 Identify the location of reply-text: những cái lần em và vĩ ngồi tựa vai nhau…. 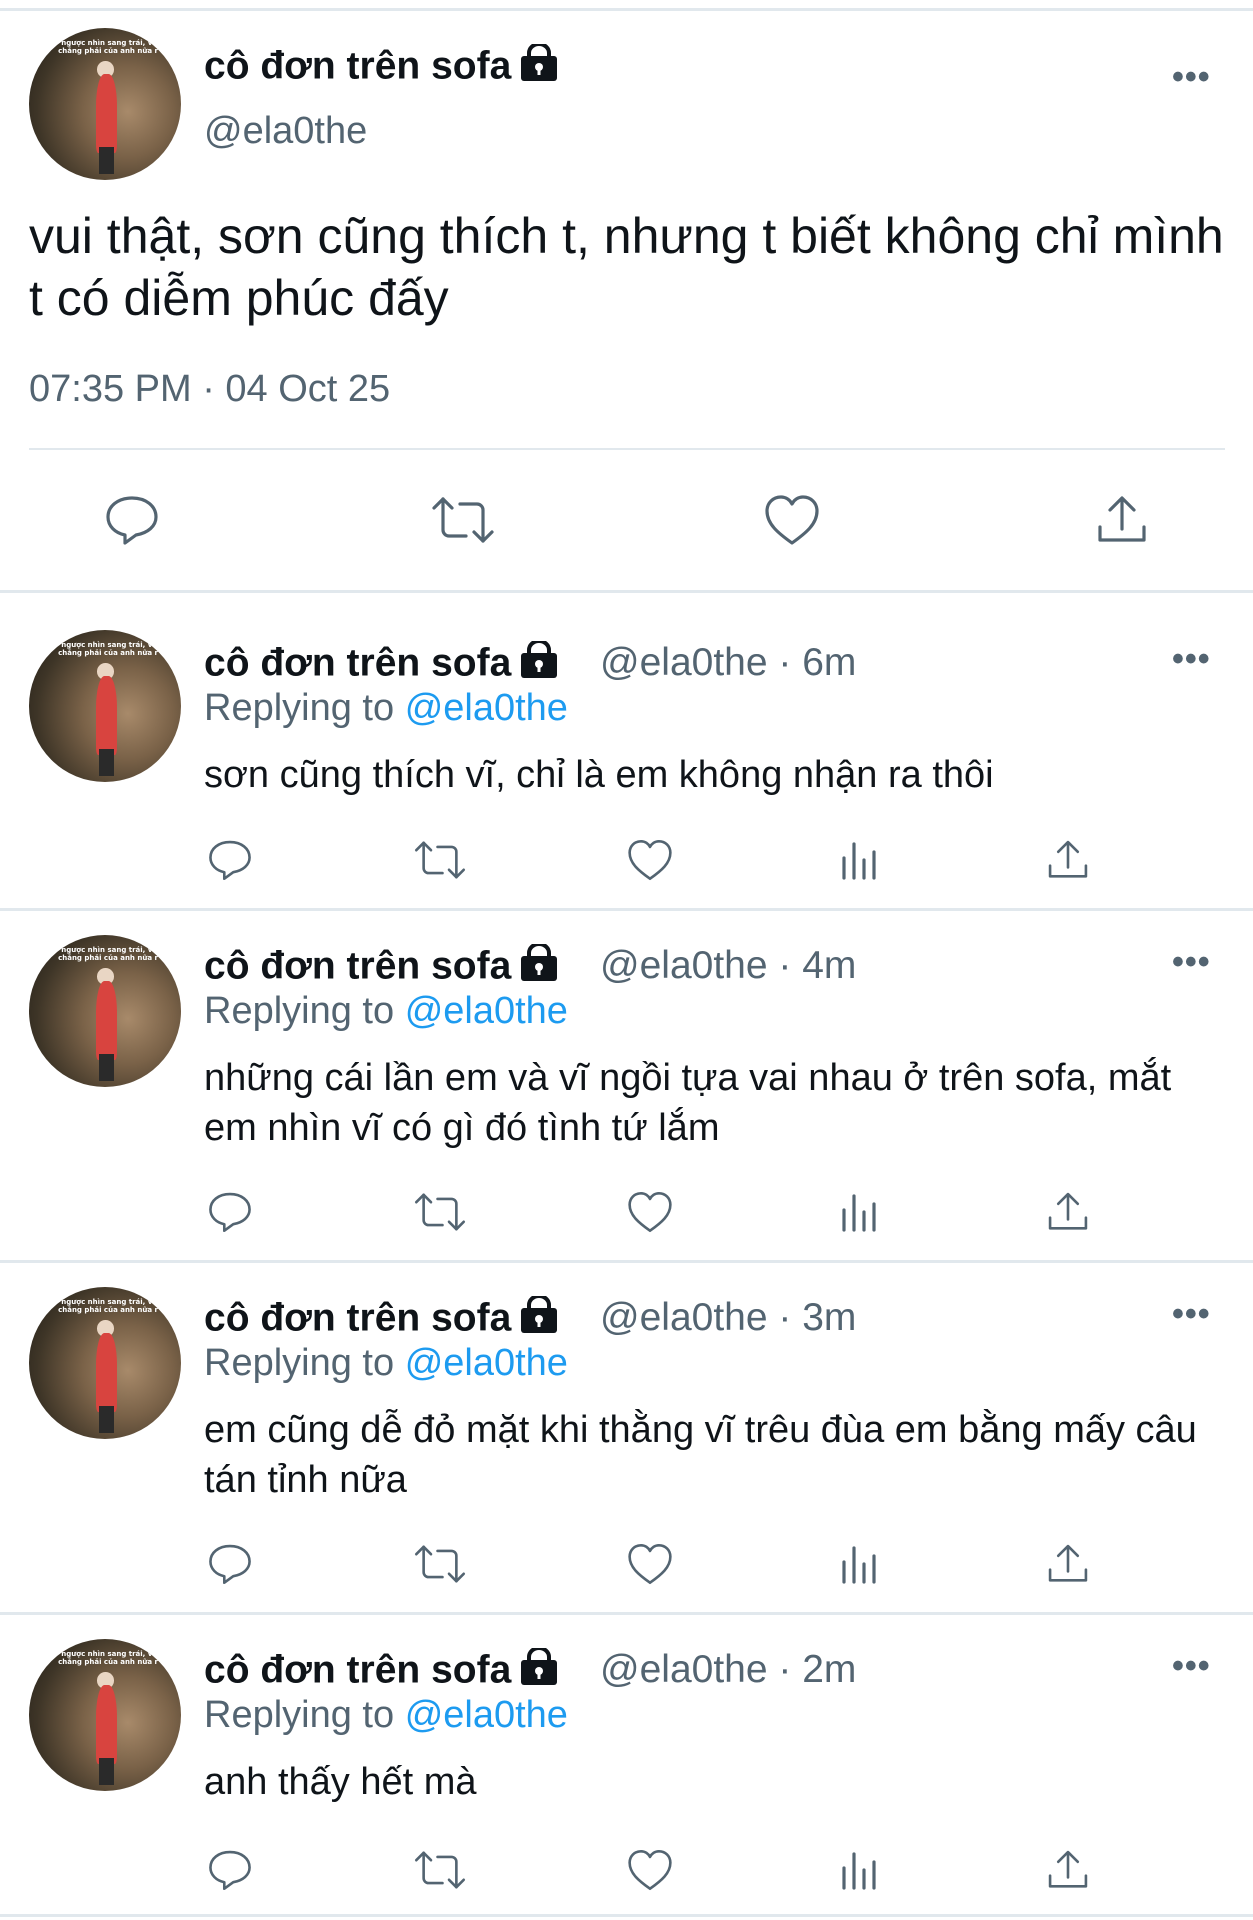
(688, 1103).